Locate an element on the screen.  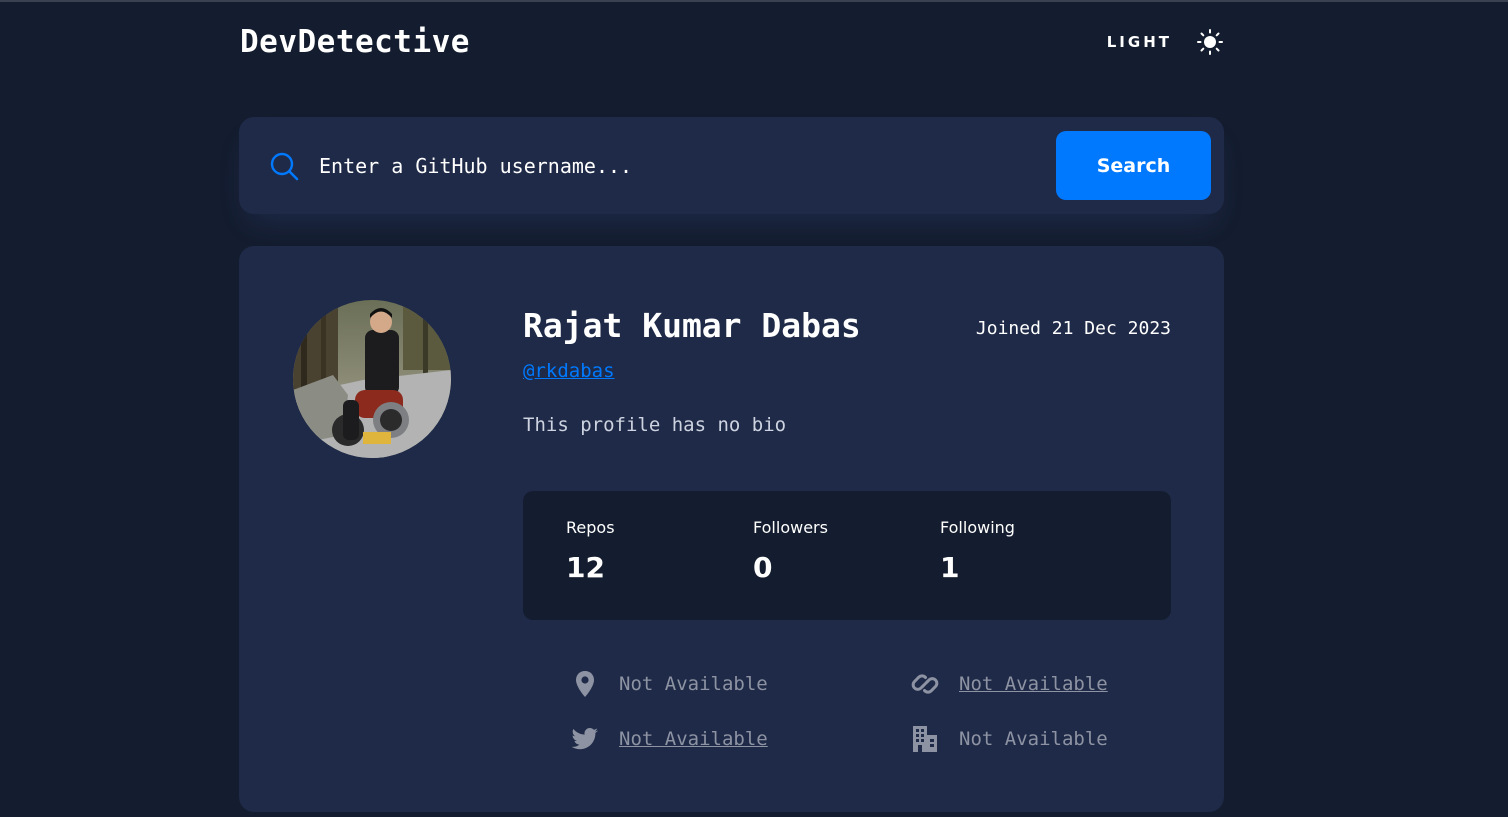
search-bar: Search is located at coordinates (731, 165).